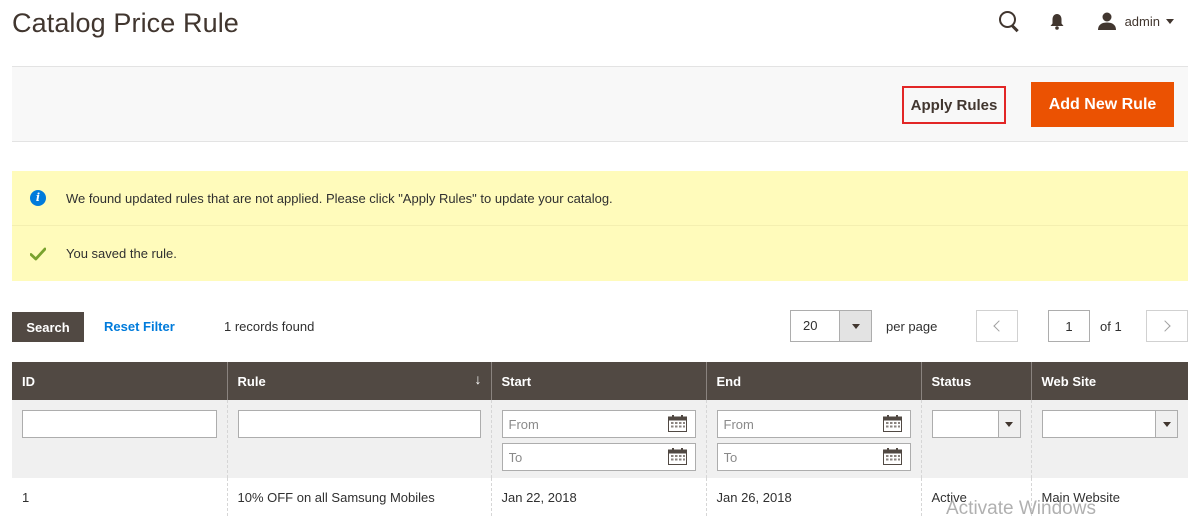 The height and width of the screenshot is (528, 1200). I want to click on per-page-label: per page, so click(912, 326).